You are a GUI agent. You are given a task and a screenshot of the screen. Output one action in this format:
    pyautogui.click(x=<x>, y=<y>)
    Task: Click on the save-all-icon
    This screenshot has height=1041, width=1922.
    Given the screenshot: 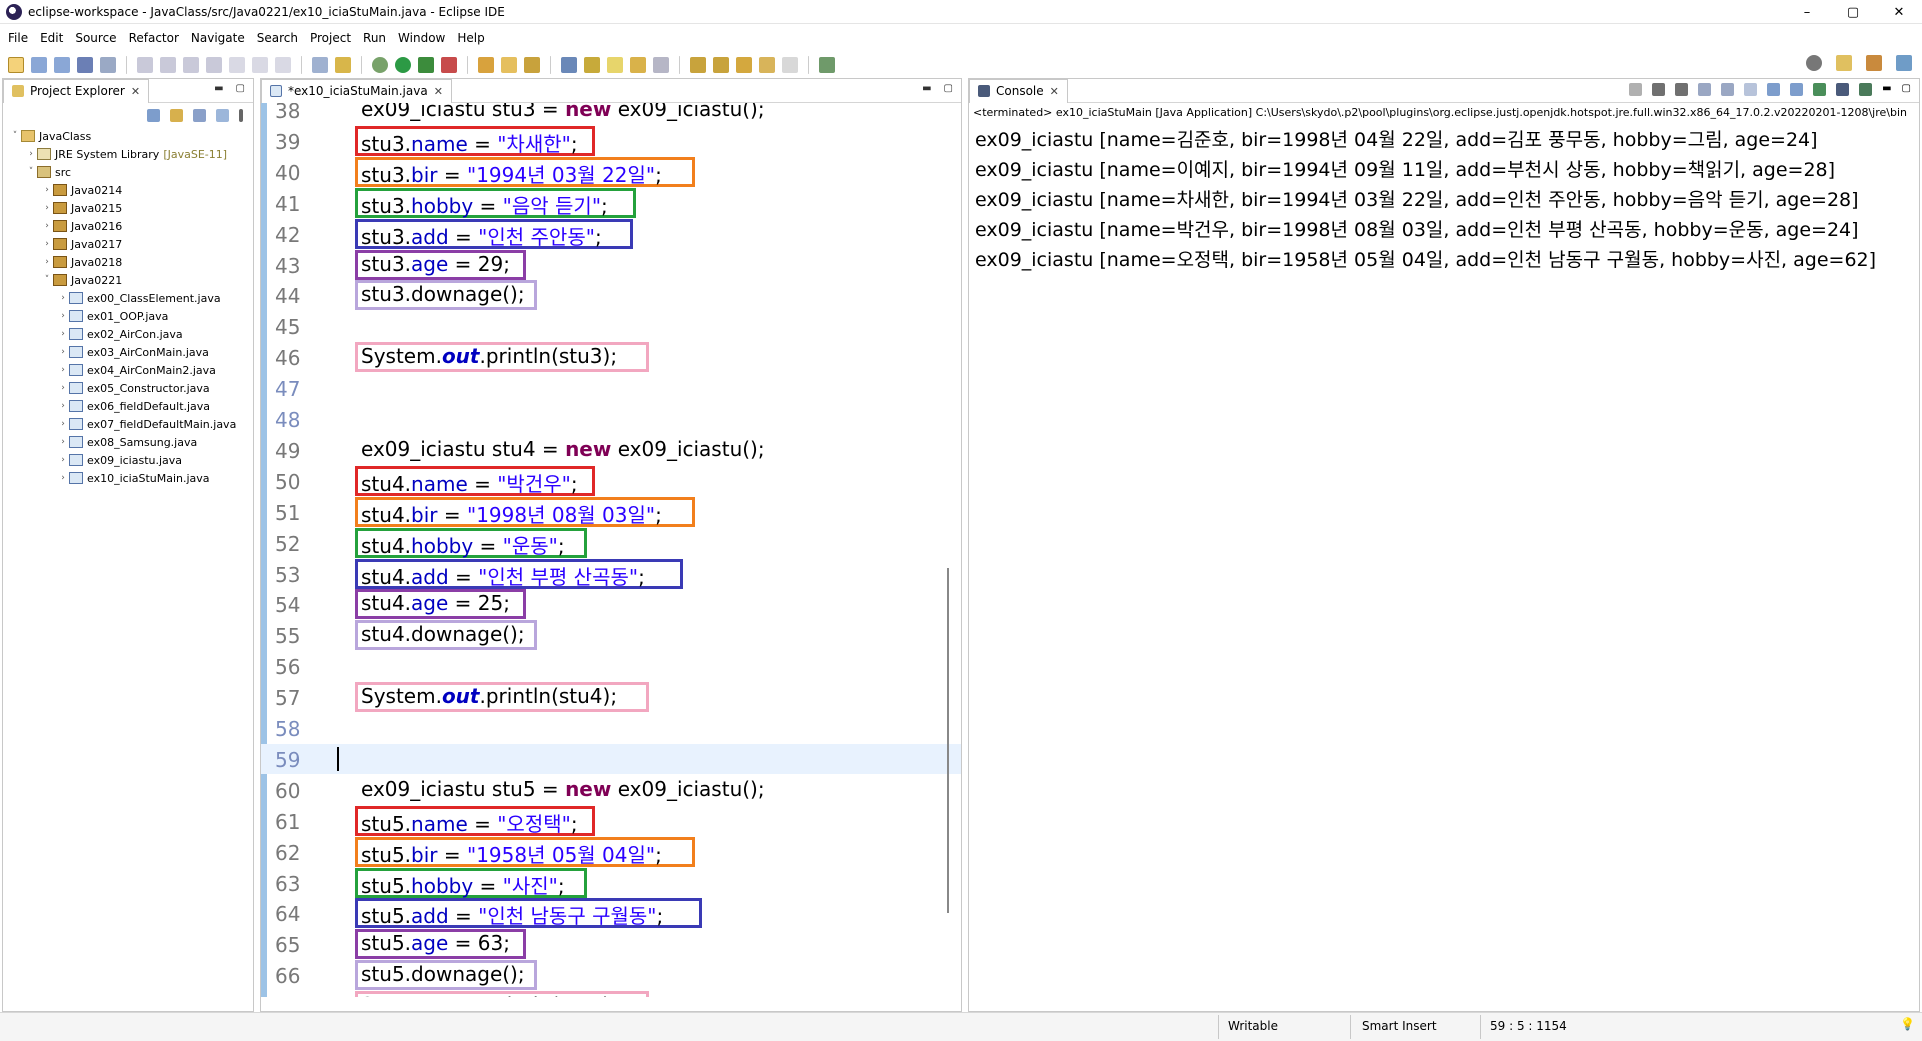 What is the action you would take?
    pyautogui.click(x=62, y=65)
    